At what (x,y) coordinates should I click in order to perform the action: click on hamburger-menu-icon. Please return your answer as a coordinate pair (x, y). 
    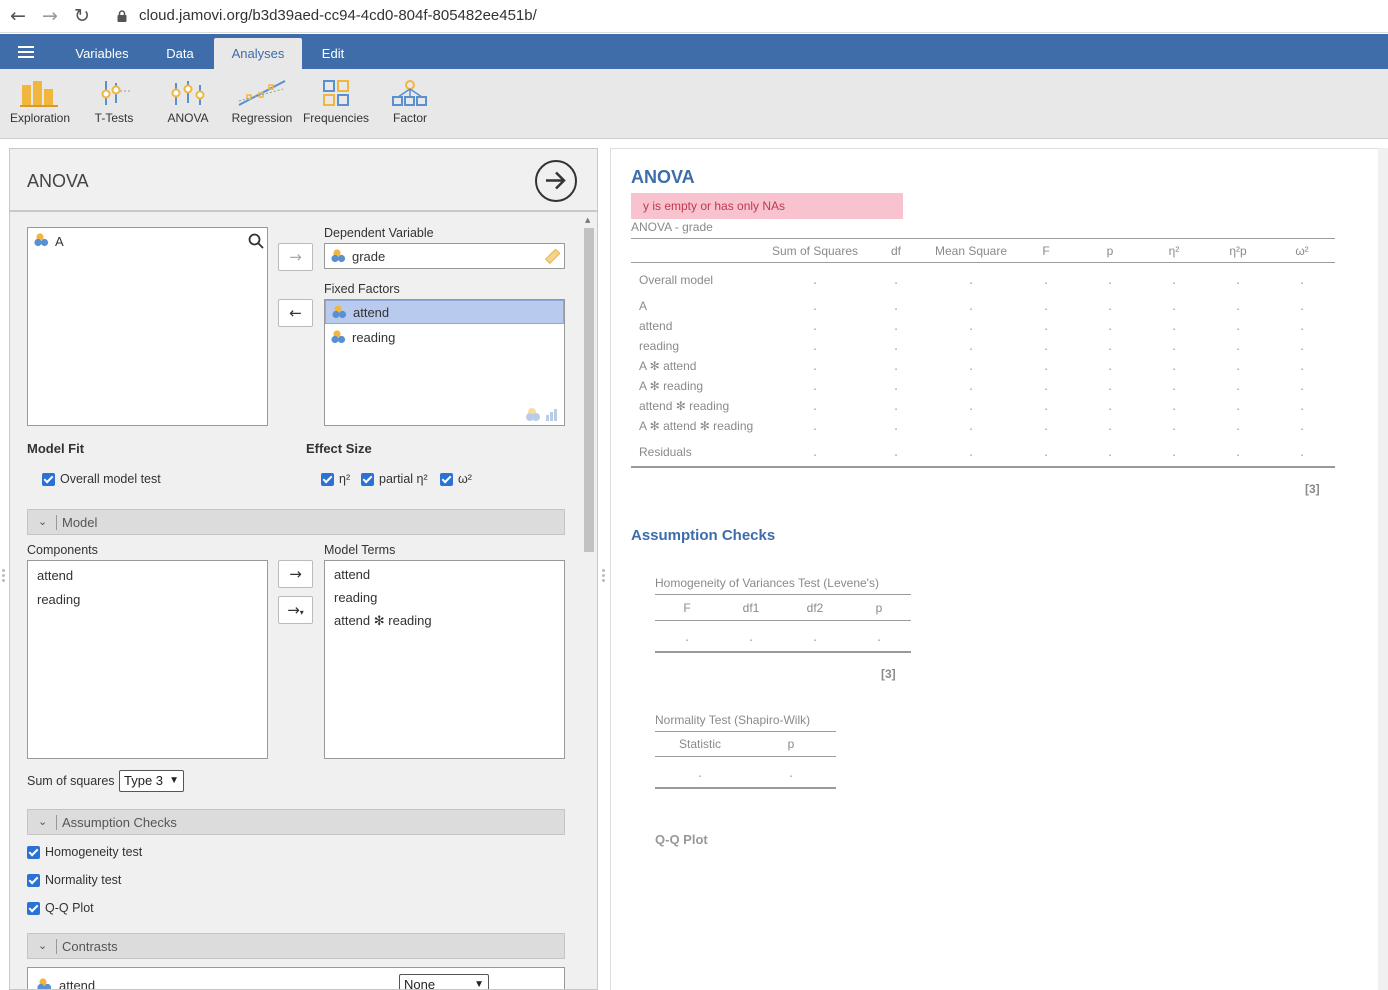
    Looking at the image, I should click on (26, 52).